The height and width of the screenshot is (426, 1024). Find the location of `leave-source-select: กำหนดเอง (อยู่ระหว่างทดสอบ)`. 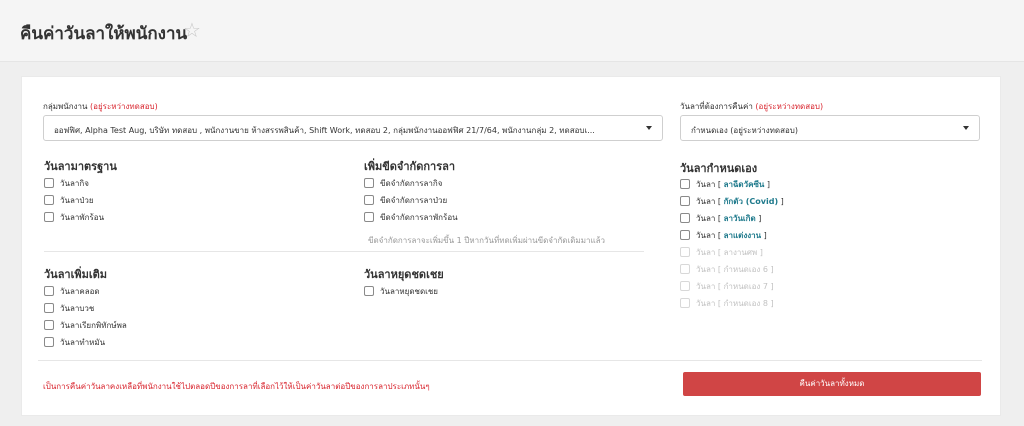

leave-source-select: กำหนดเอง (อยู่ระหว่างทดสอบ) is located at coordinates (830, 128).